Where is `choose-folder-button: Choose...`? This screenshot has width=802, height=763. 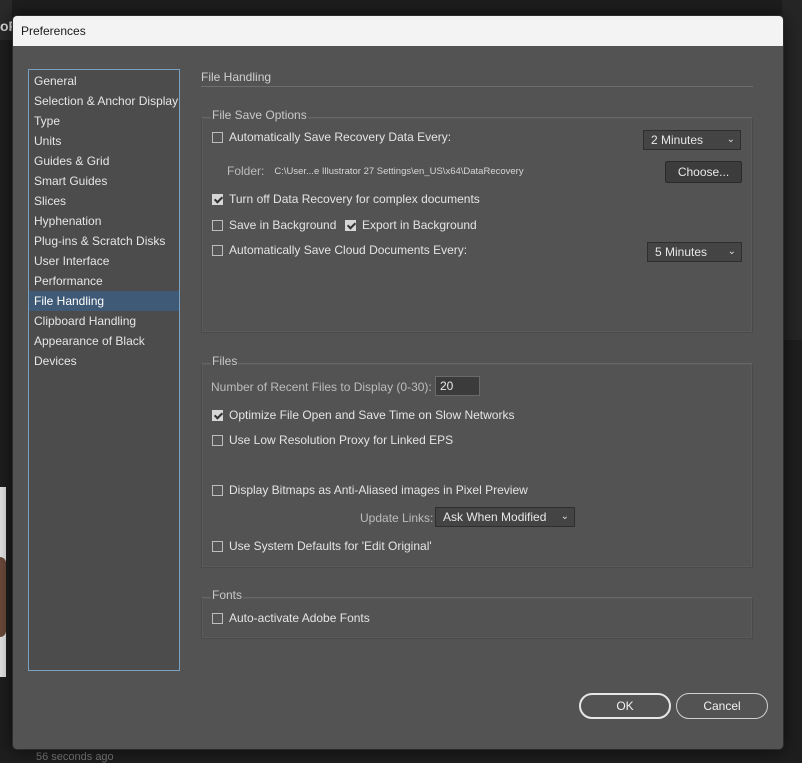 choose-folder-button: Choose... is located at coordinates (703, 172).